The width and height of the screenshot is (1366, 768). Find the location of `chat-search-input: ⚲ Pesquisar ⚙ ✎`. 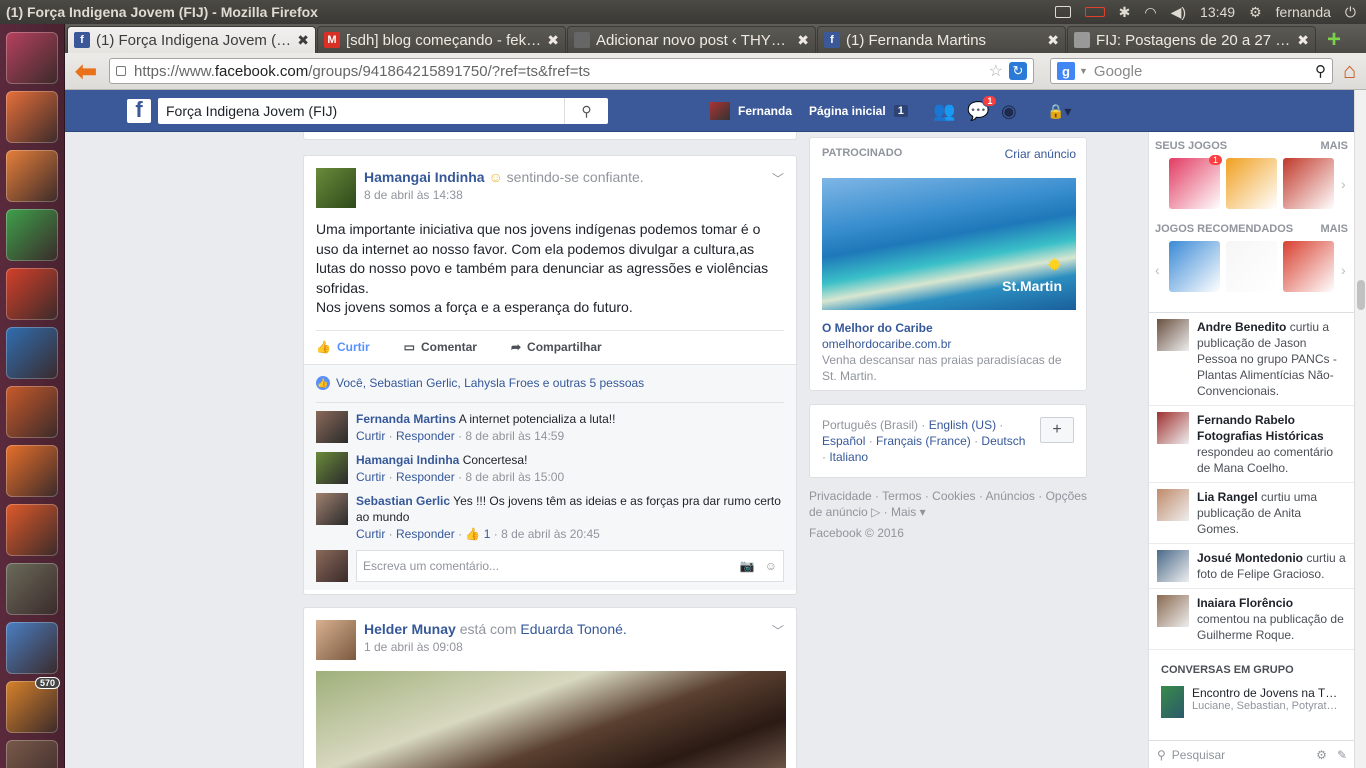

chat-search-input: ⚲ Pesquisar ⚙ ✎ is located at coordinates (1251, 754).